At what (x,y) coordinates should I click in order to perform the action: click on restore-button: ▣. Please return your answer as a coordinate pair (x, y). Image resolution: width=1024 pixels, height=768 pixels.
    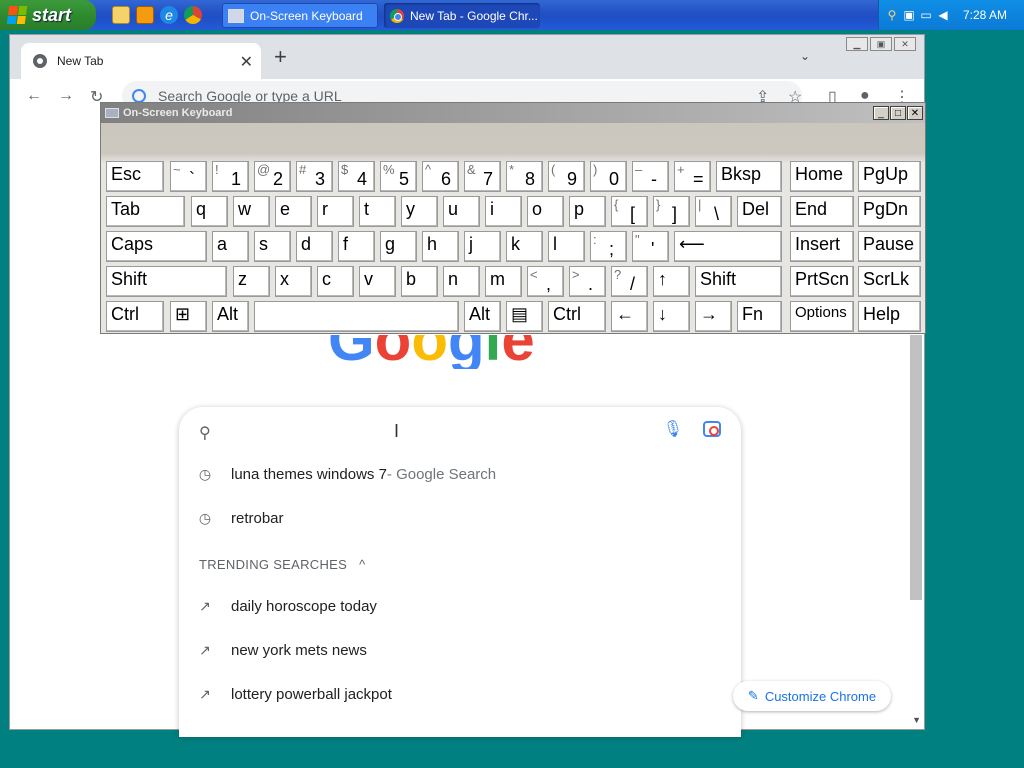
    Looking at the image, I should click on (881, 44).